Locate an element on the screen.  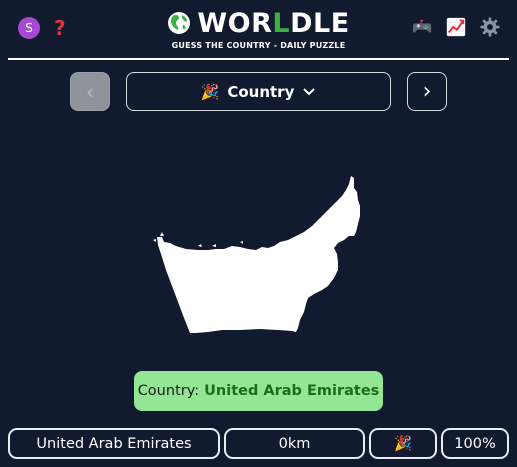
logo-text: WORLDLE is located at coordinates (273, 23).